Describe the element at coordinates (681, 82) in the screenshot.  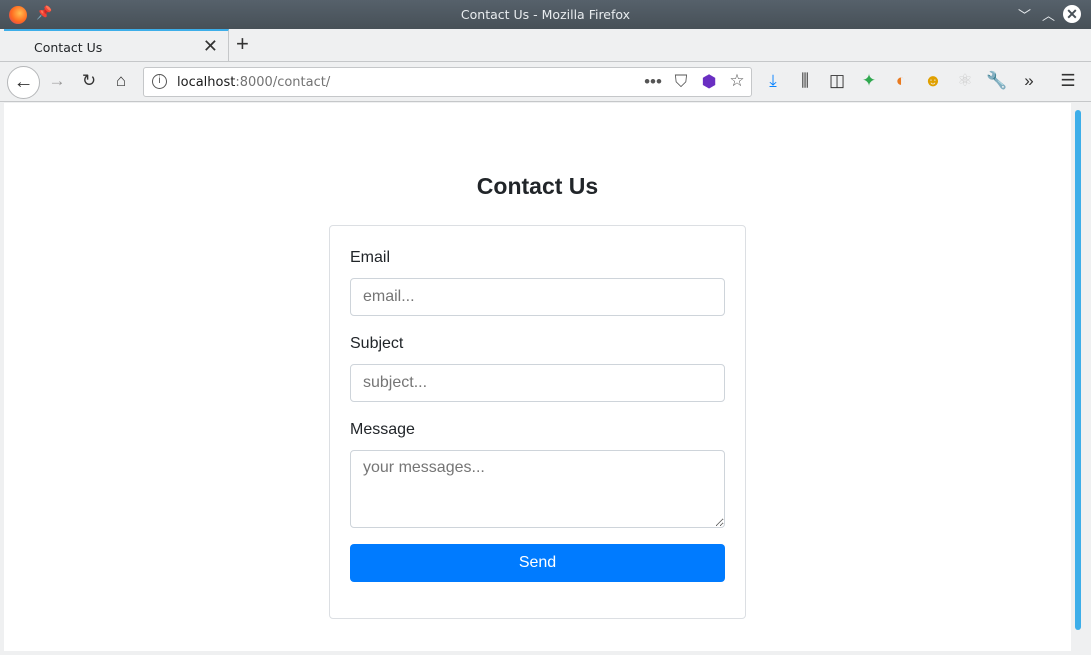
I see `pocket-icon: ⛉` at that location.